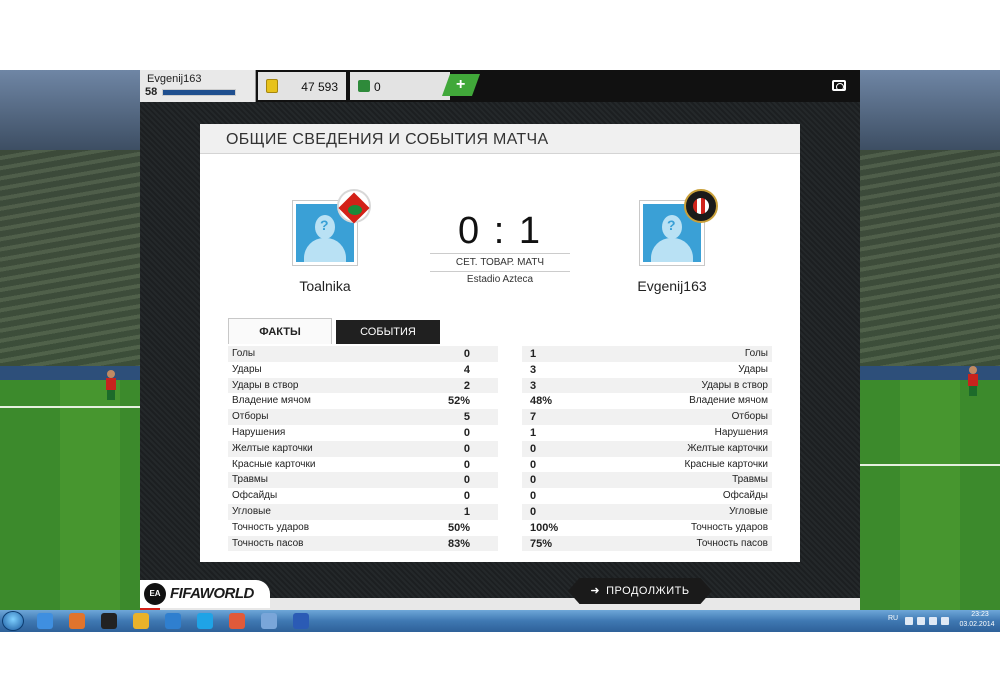 Image resolution: width=1000 pixels, height=700 pixels. Describe the element at coordinates (921, 621) in the screenshot. I see `network-icon` at that location.